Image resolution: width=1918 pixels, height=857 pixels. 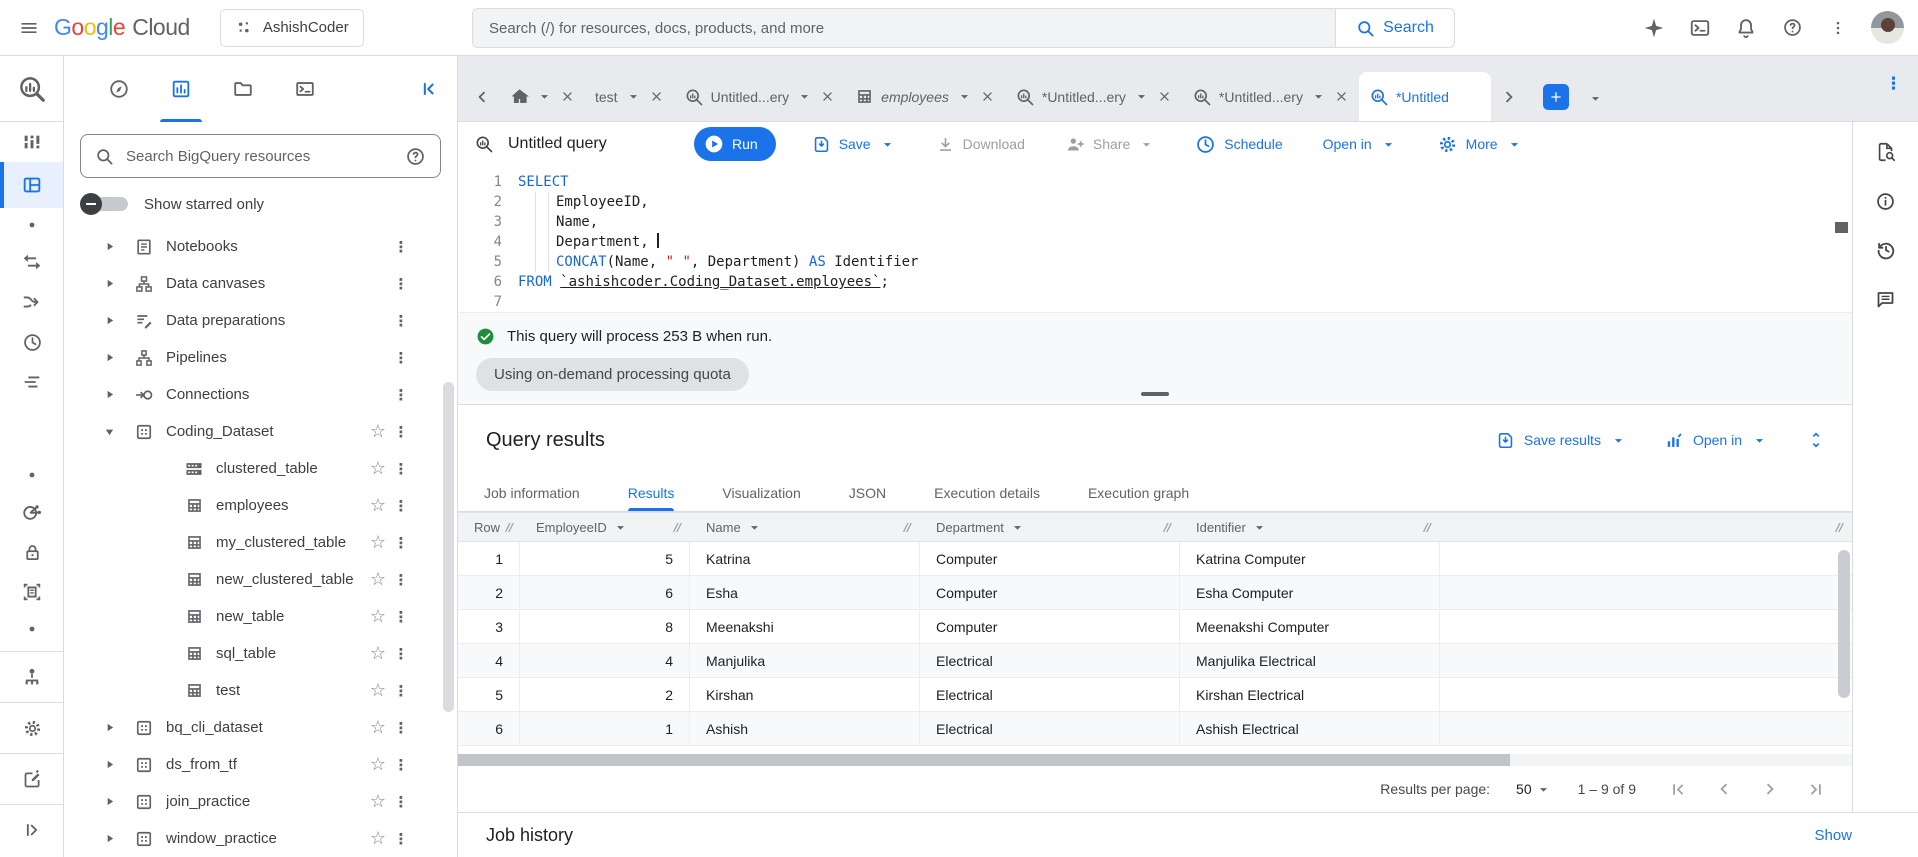 I want to click on open-in-button: Open in, so click(x=1360, y=144).